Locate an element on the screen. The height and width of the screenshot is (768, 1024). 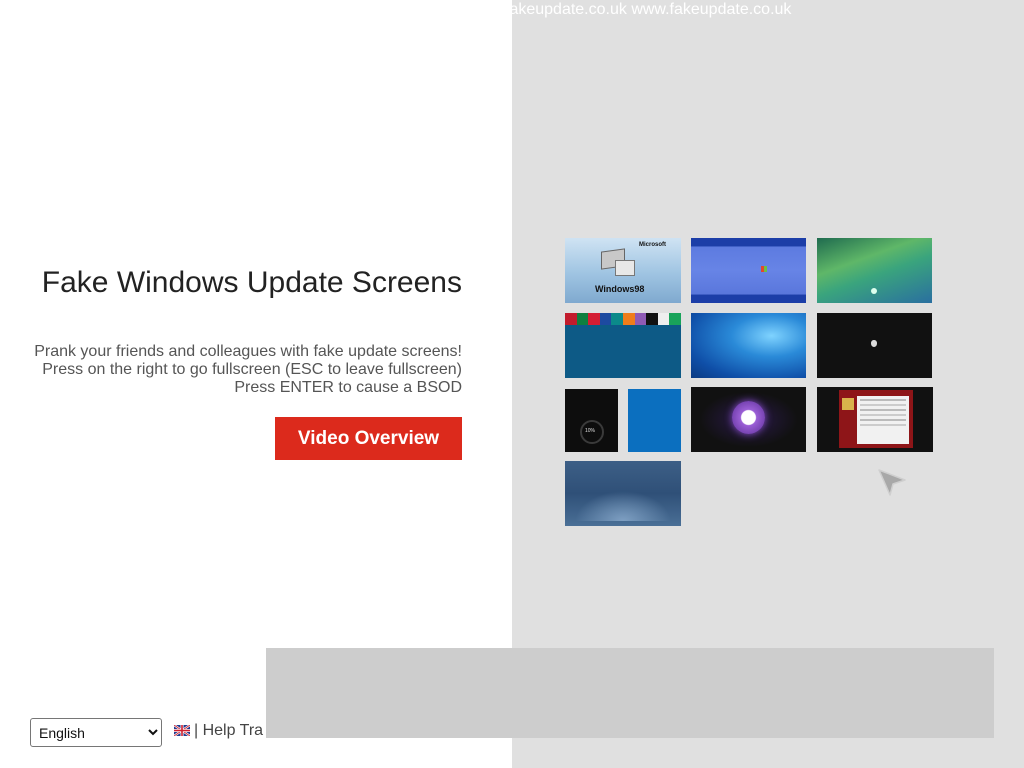
color-bar is located at coordinates (623, 319).